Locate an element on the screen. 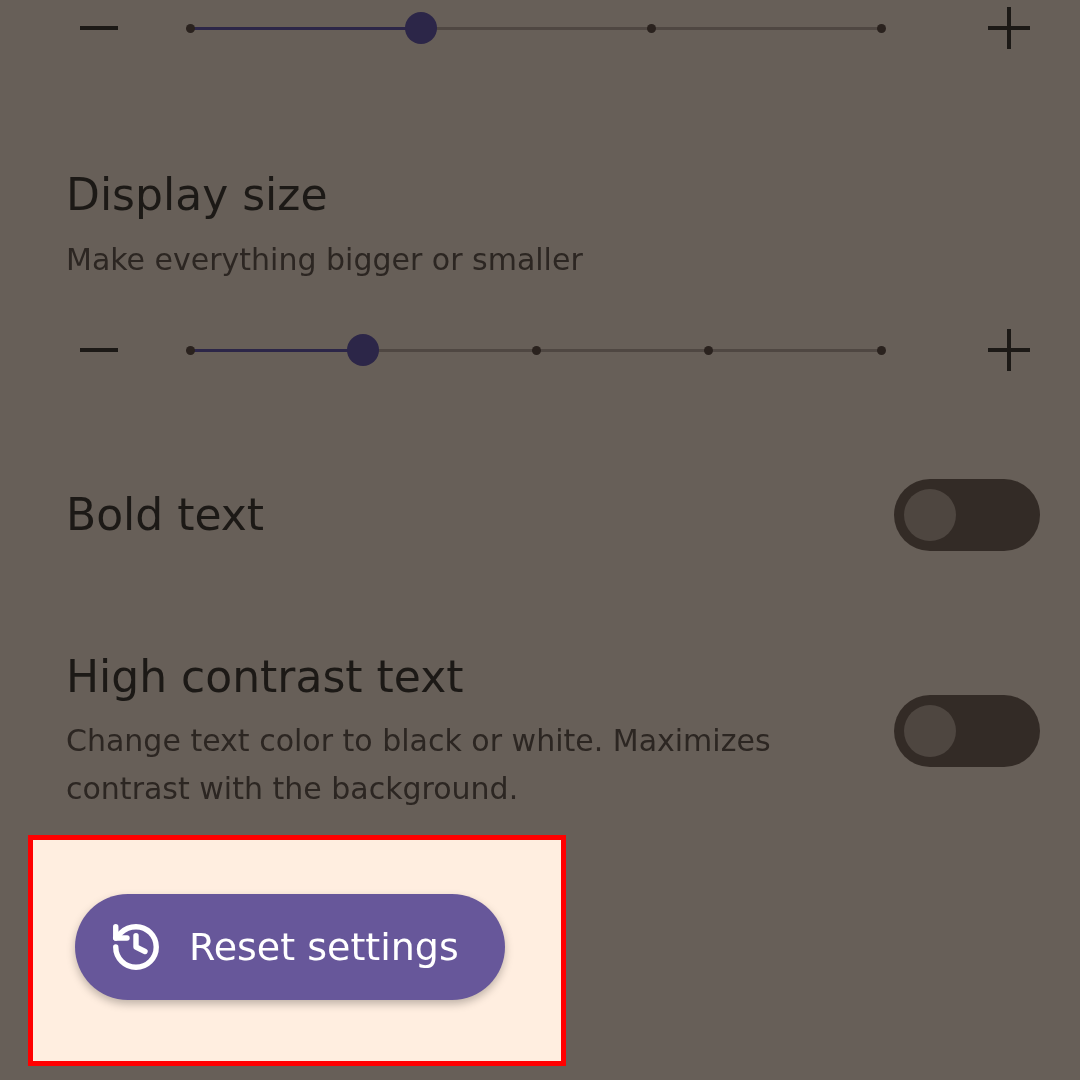  setting-description: Change text color to black or white. Maximizes contrast with the background. is located at coordinates (419, 765).